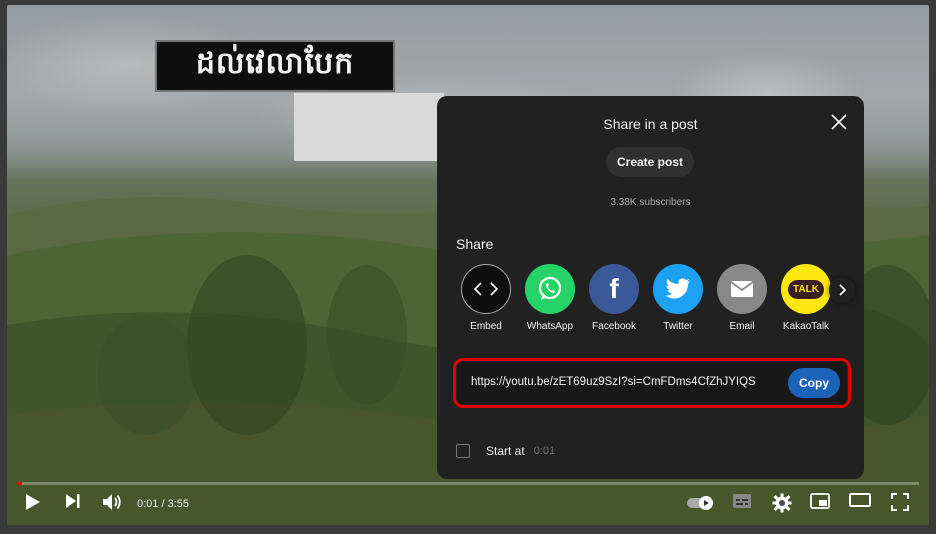 The height and width of the screenshot is (534, 936). What do you see at coordinates (486, 326) in the screenshot?
I see `share-target-label: Embed` at bounding box center [486, 326].